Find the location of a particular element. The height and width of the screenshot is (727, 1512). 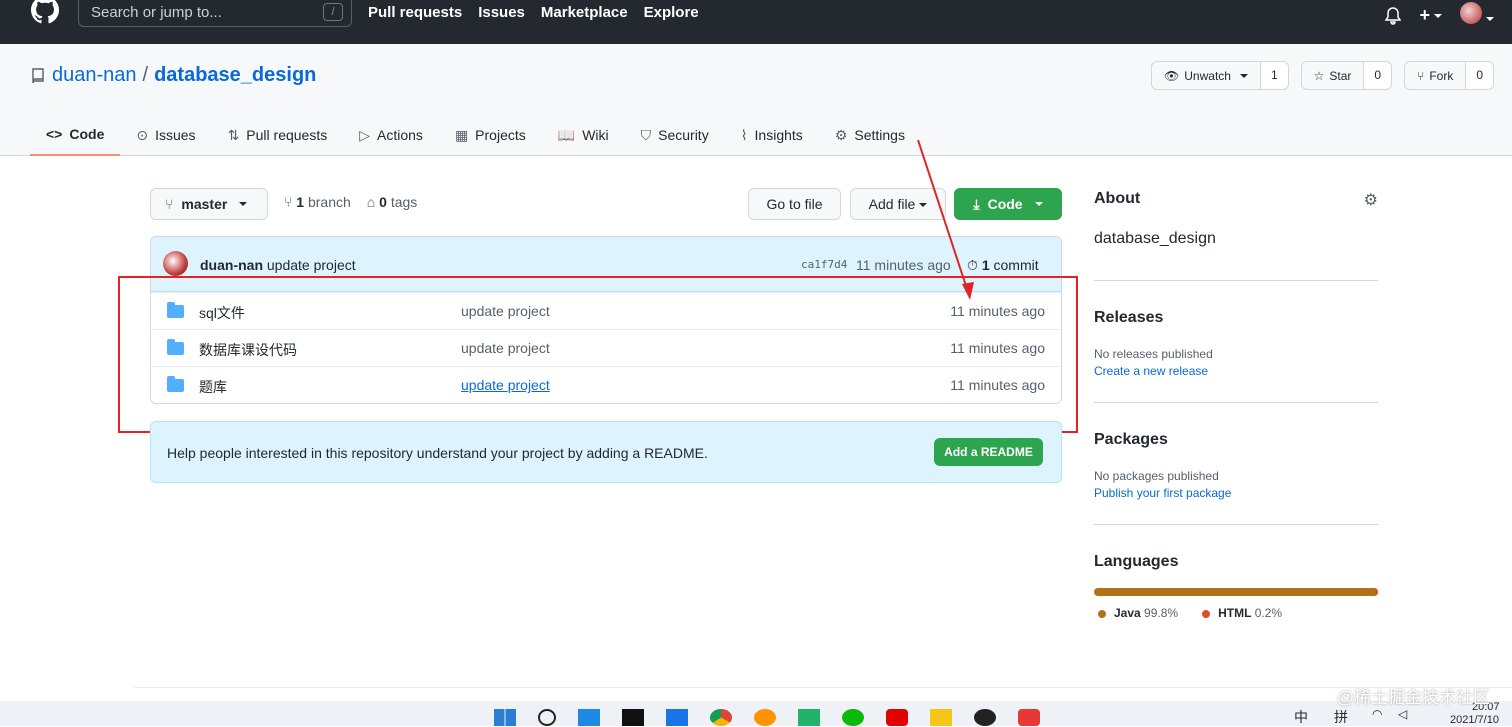

global-nav: Pull requests Issues Marketplace Explore is located at coordinates (533, 12).